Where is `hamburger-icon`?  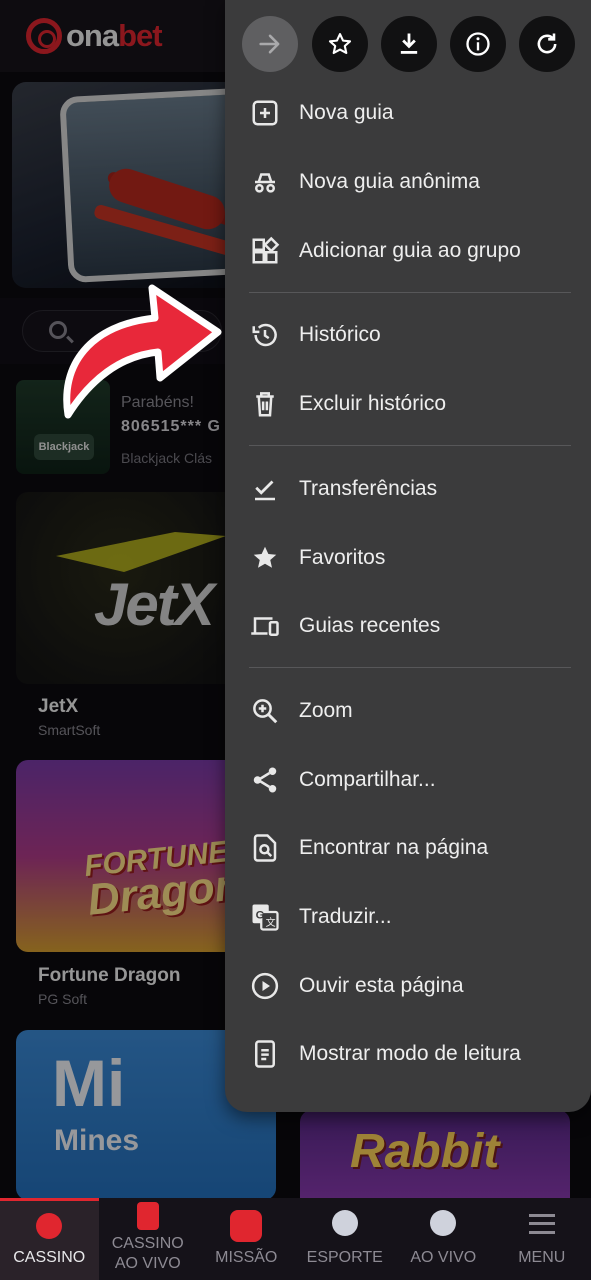 hamburger-icon is located at coordinates (541, 1224).